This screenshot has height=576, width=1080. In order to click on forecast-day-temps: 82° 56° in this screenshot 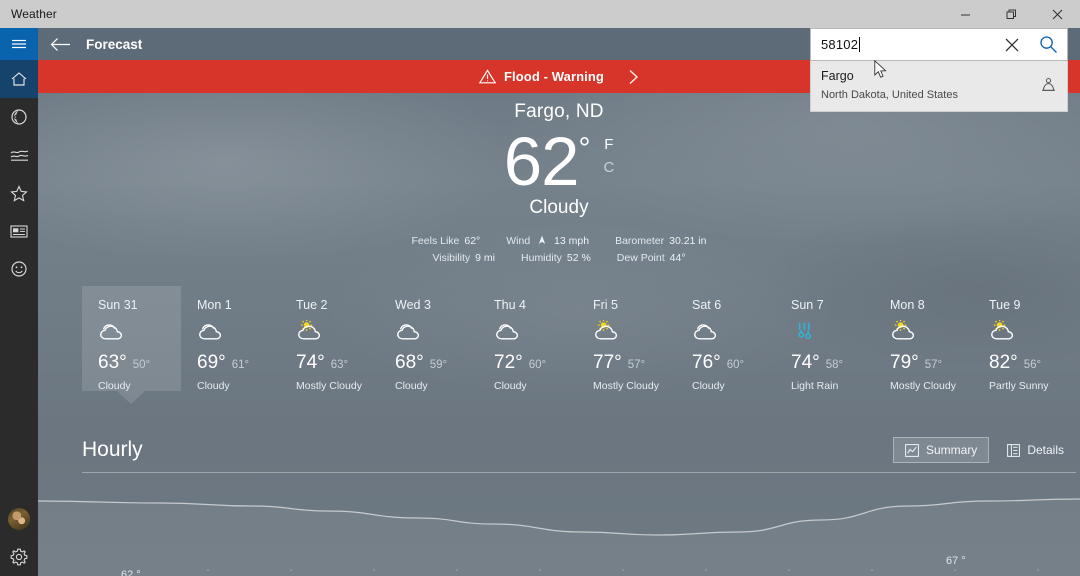, I will do `click(1030, 363)`.